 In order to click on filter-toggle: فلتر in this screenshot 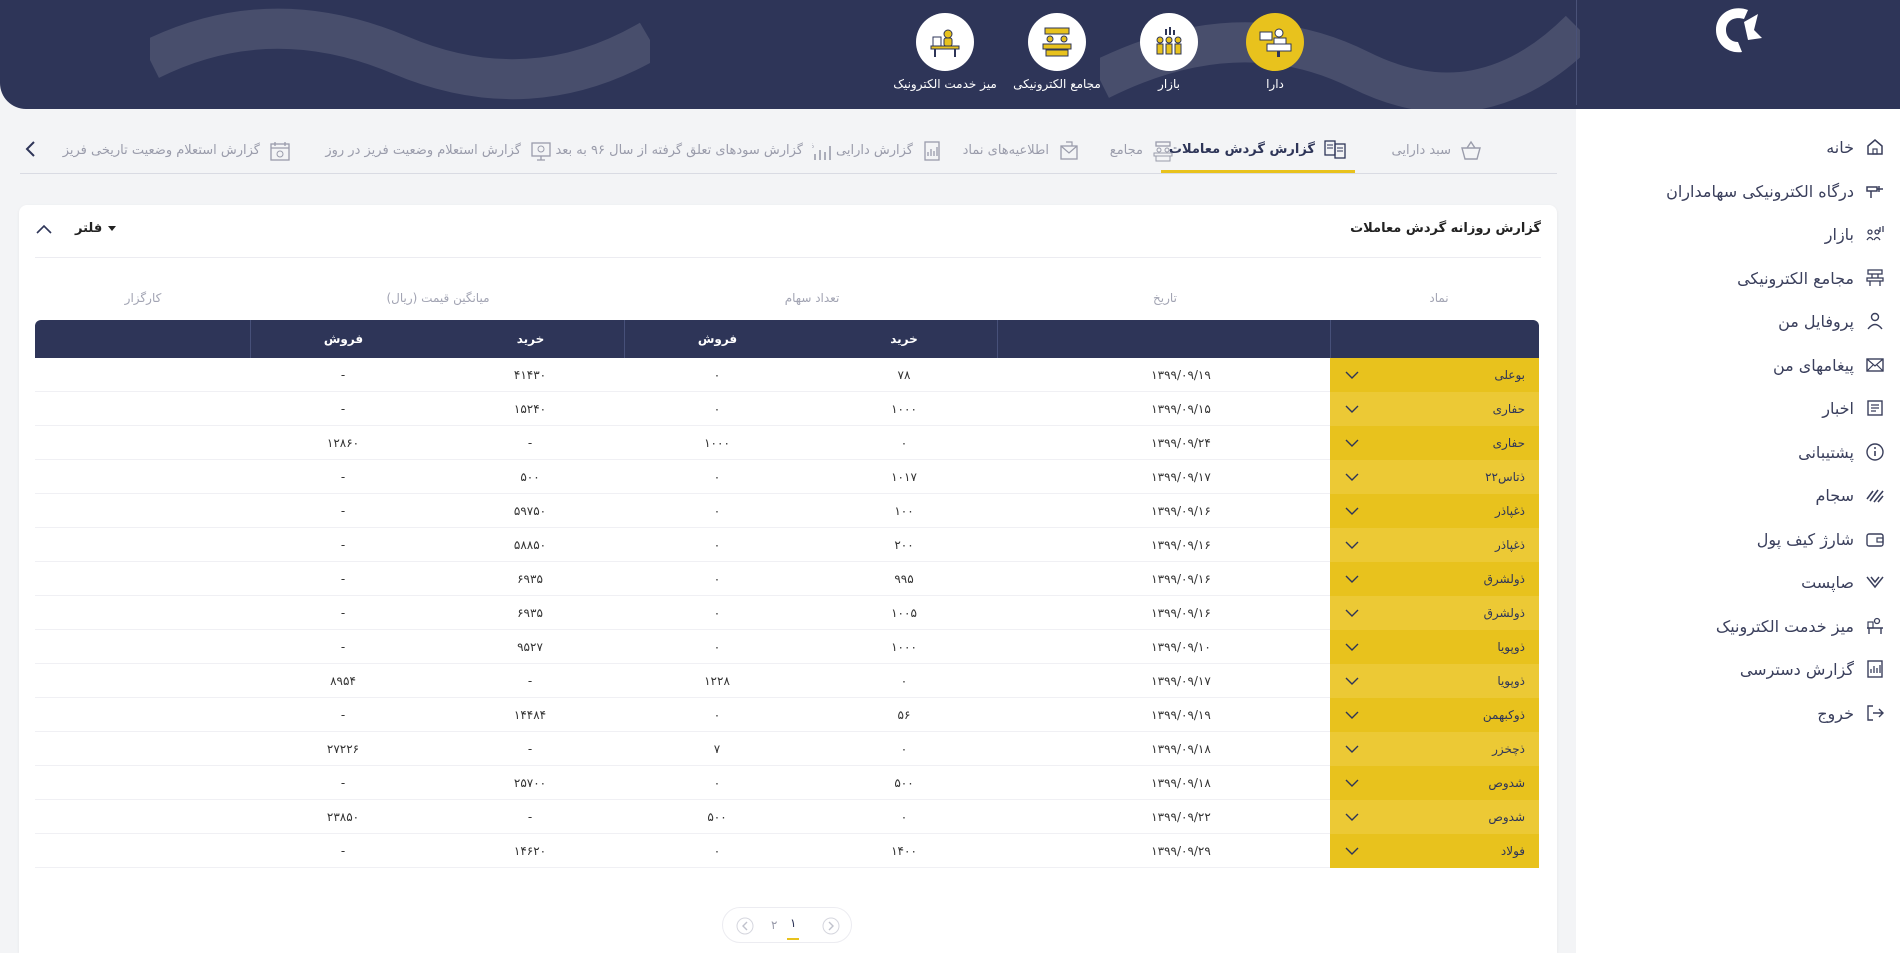, I will do `click(96, 228)`.